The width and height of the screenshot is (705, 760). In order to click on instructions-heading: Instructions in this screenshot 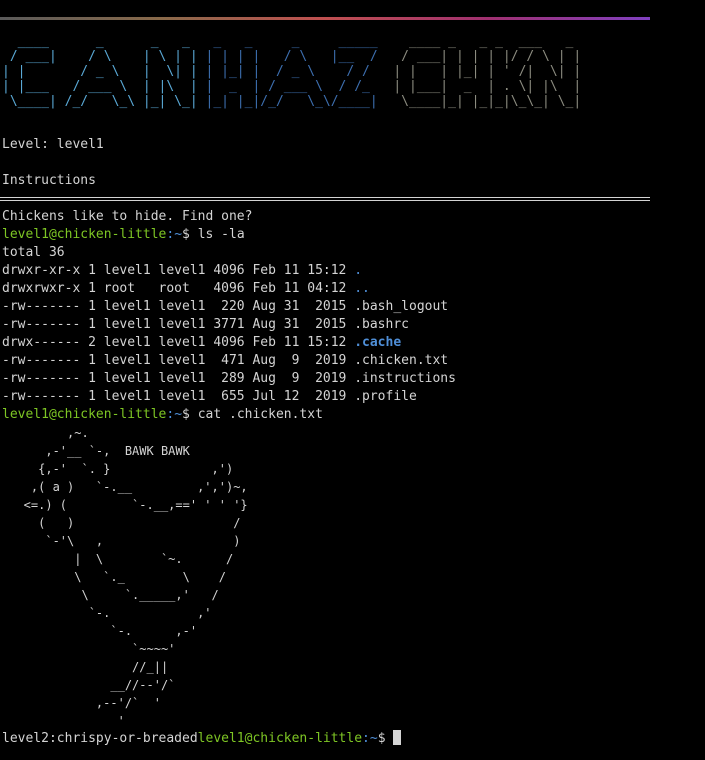, I will do `click(49, 180)`.